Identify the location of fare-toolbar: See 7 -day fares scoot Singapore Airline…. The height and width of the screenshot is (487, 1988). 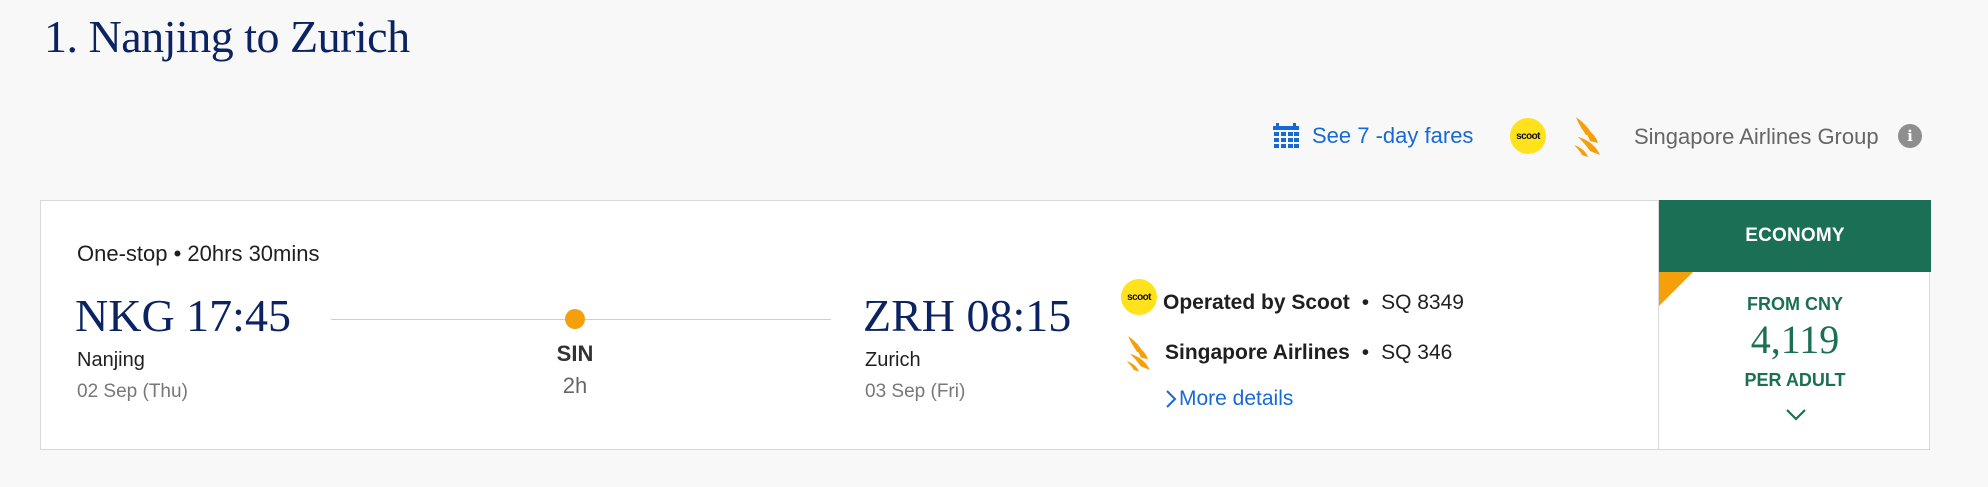
(994, 136).